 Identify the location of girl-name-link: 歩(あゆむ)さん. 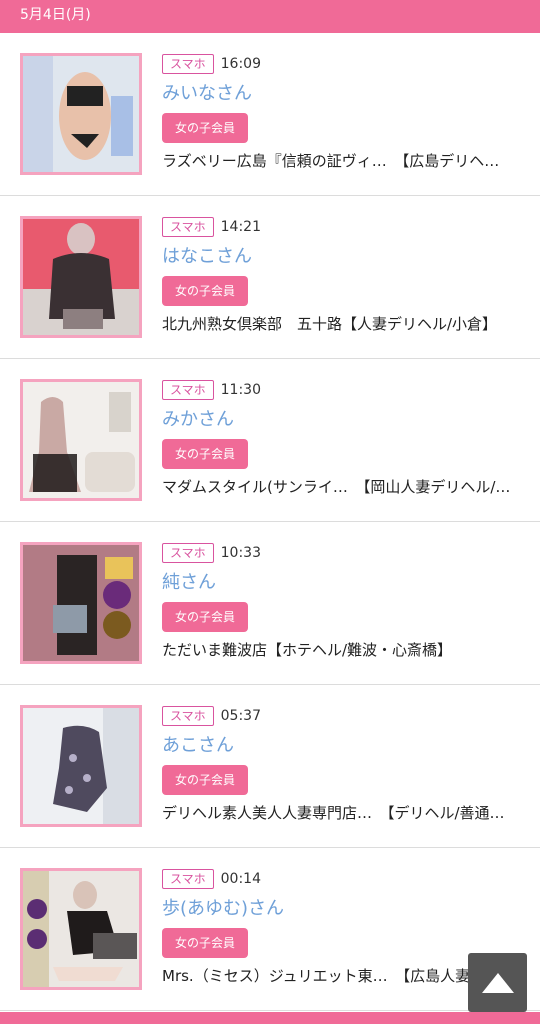
(346, 909).